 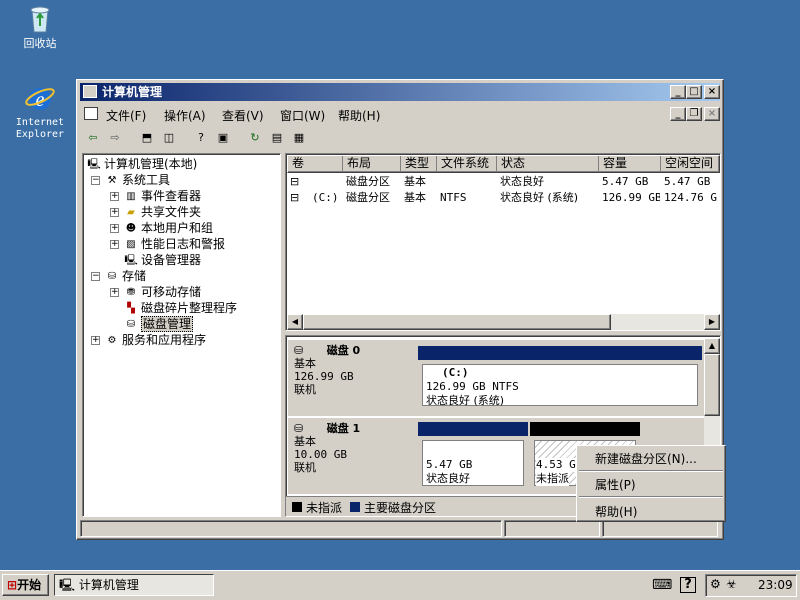 I want to click on scroll-right-button: ▶, so click(x=712, y=322).